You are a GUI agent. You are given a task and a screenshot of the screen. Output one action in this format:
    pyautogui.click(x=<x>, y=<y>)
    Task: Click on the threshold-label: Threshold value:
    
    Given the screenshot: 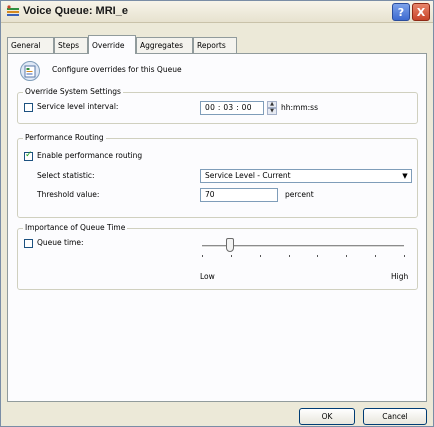 What is the action you would take?
    pyautogui.click(x=68, y=194)
    